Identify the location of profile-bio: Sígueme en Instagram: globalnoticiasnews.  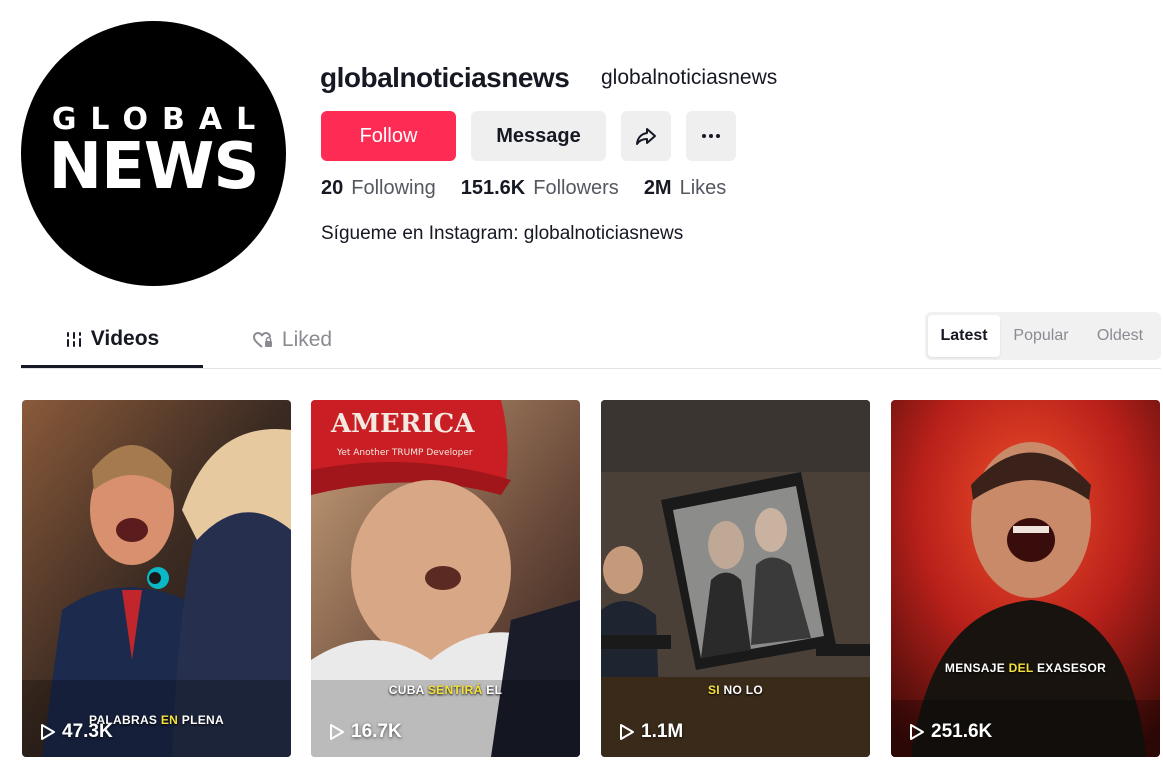
(502, 233).